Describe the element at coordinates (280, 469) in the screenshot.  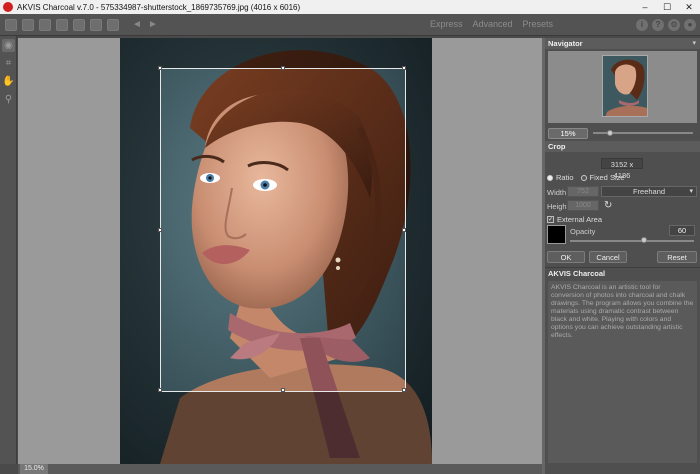
I see `status-bar: 15.0%` at that location.